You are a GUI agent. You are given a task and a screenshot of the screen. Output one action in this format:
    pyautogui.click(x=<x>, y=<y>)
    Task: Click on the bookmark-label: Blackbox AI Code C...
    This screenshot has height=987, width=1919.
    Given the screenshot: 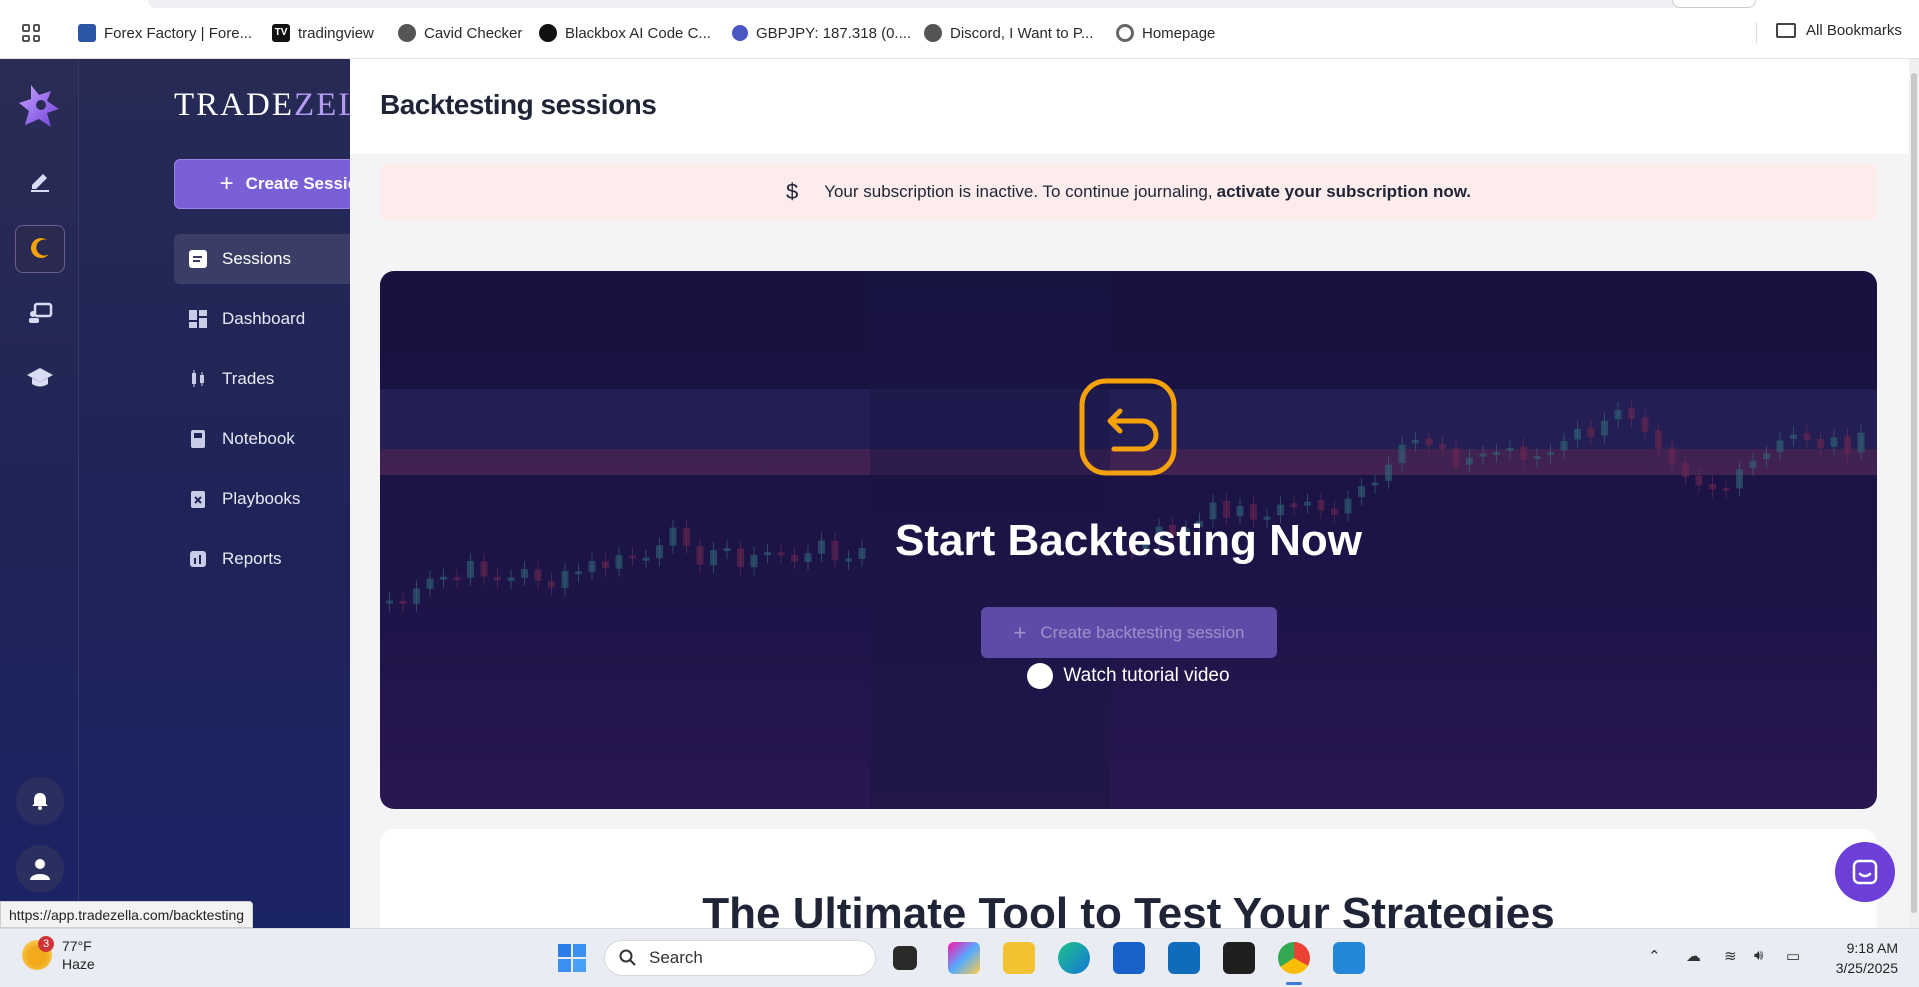 What is the action you would take?
    pyautogui.click(x=638, y=33)
    